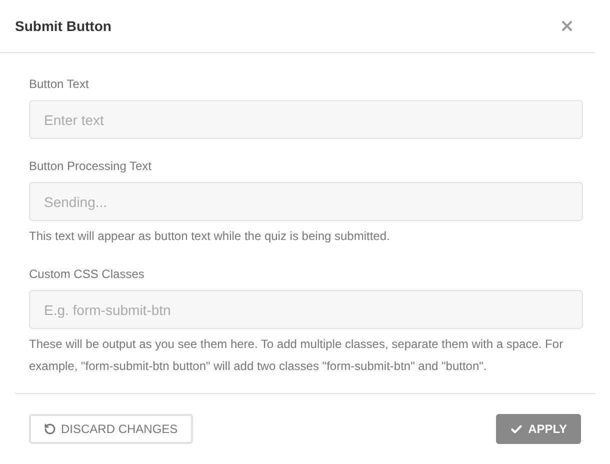 This screenshot has width=610, height=464. Describe the element at coordinates (567, 26) in the screenshot. I see `close-icon` at that location.